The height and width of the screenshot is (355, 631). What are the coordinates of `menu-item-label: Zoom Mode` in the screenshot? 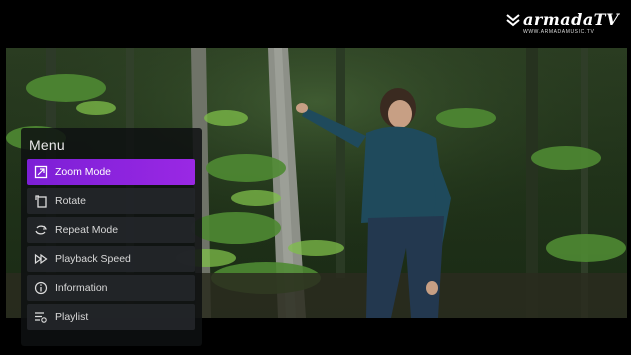 It's located at (83, 172).